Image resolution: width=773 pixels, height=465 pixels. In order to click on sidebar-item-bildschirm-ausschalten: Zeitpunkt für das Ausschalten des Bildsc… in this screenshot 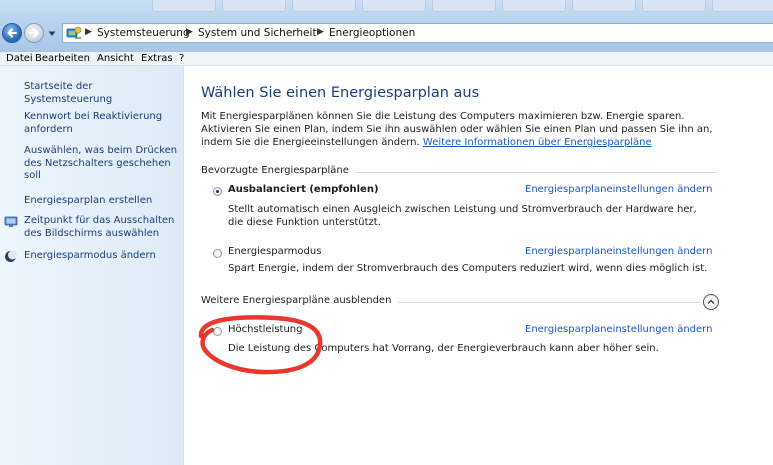, I will do `click(101, 227)`.